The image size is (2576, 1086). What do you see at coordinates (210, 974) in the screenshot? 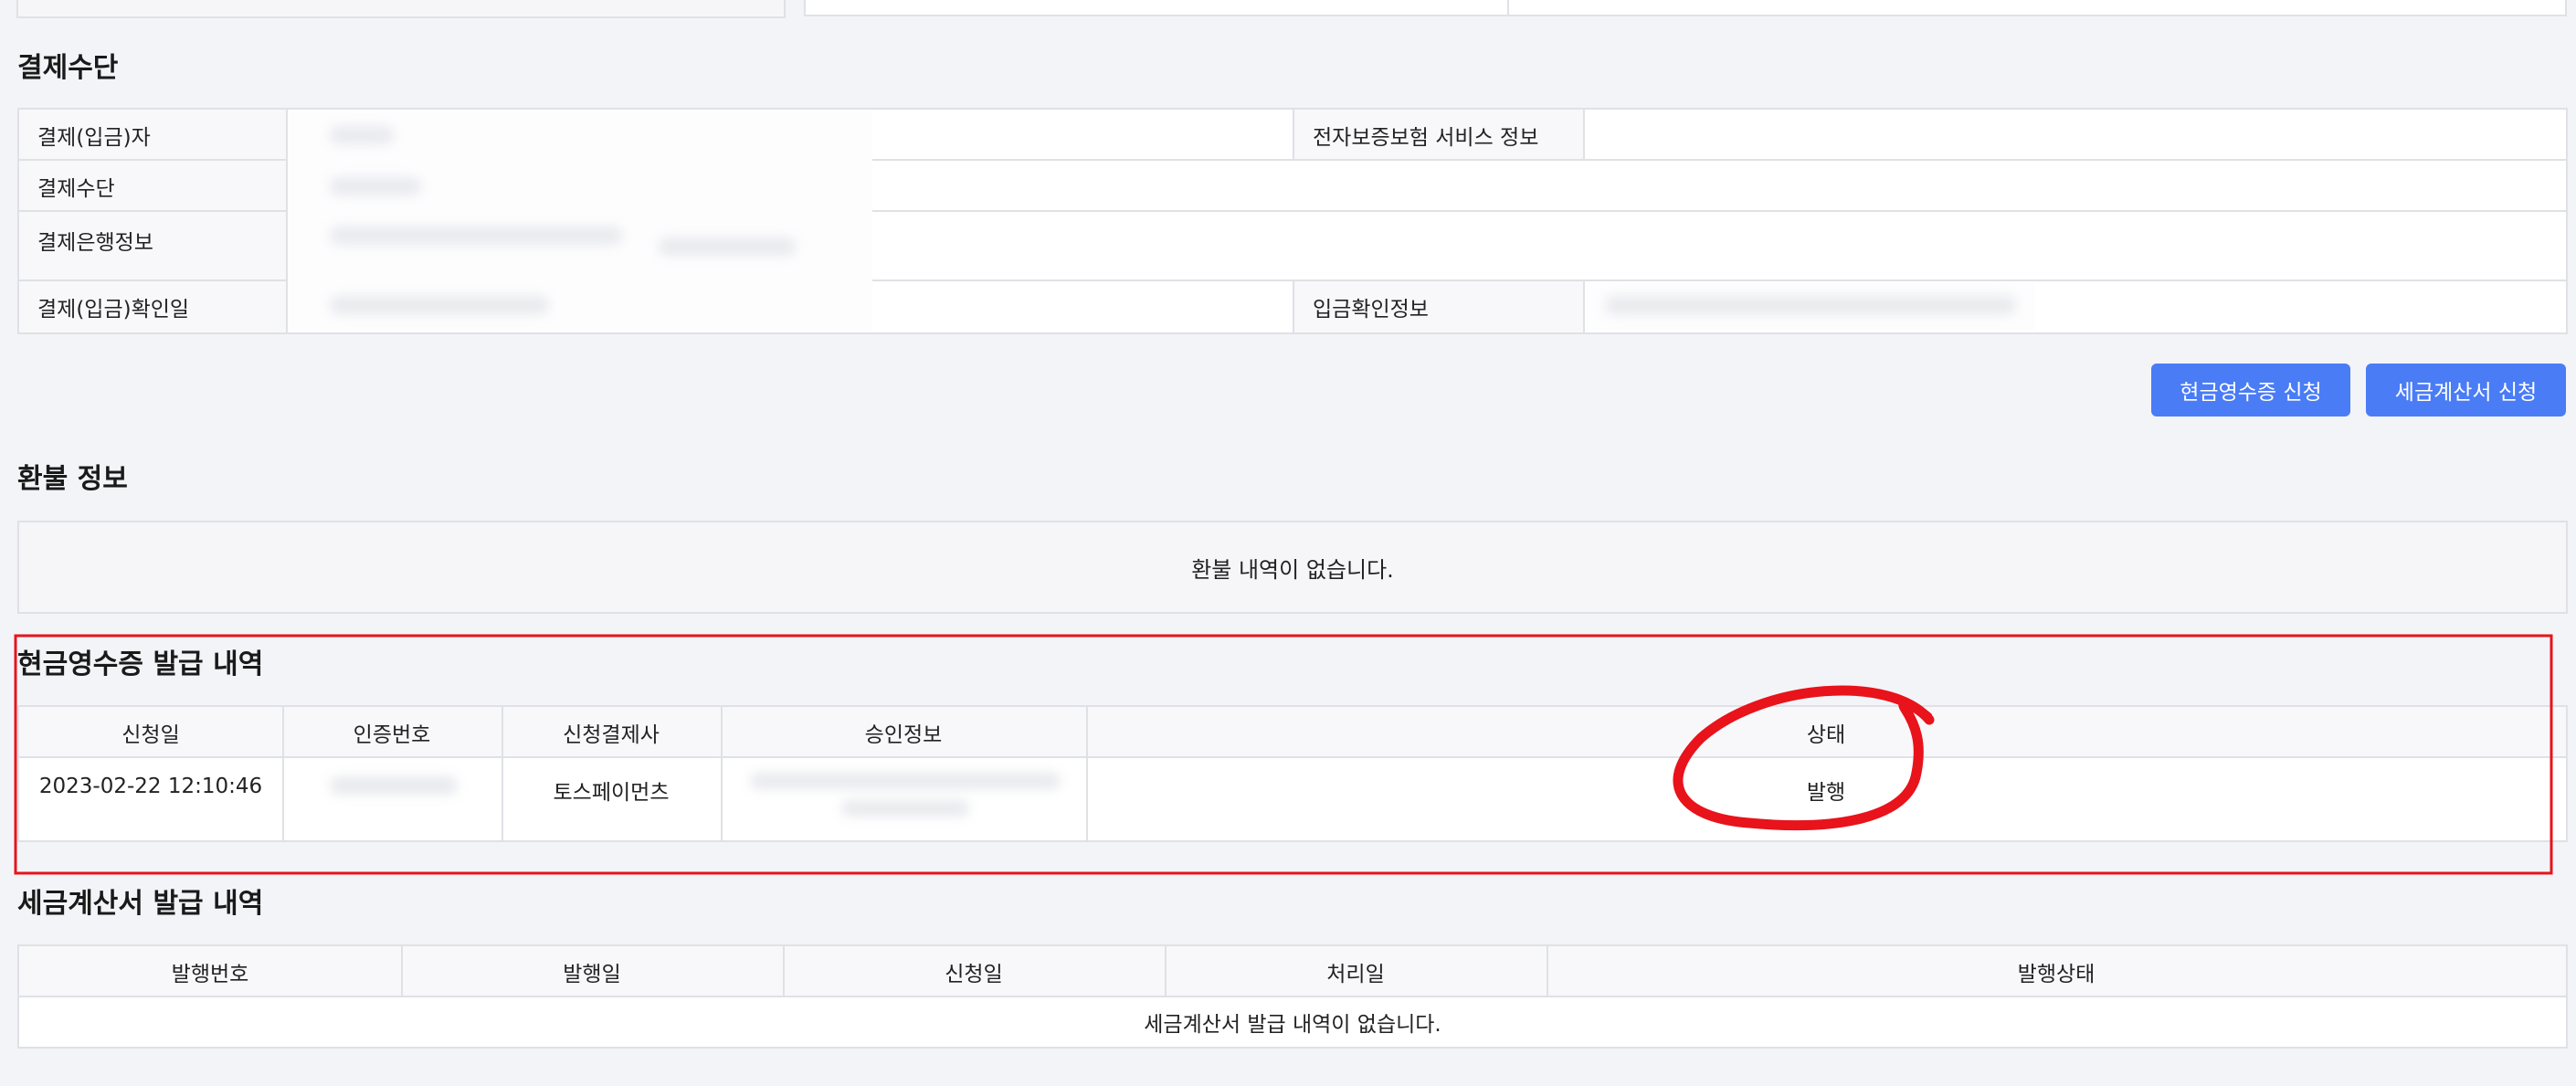
I see `column-header-invoice-number: 발행번호` at bounding box center [210, 974].